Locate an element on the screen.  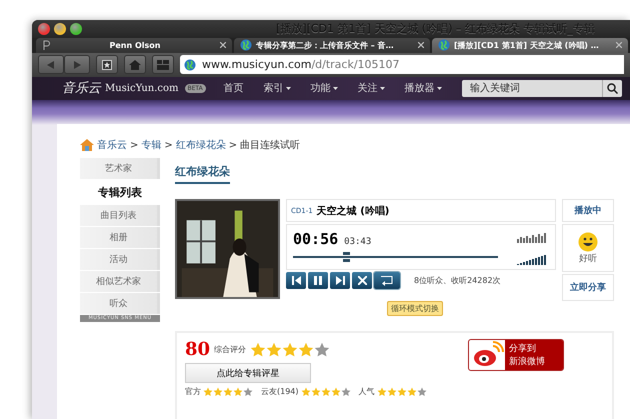
page-icon is located at coordinates (46, 45).